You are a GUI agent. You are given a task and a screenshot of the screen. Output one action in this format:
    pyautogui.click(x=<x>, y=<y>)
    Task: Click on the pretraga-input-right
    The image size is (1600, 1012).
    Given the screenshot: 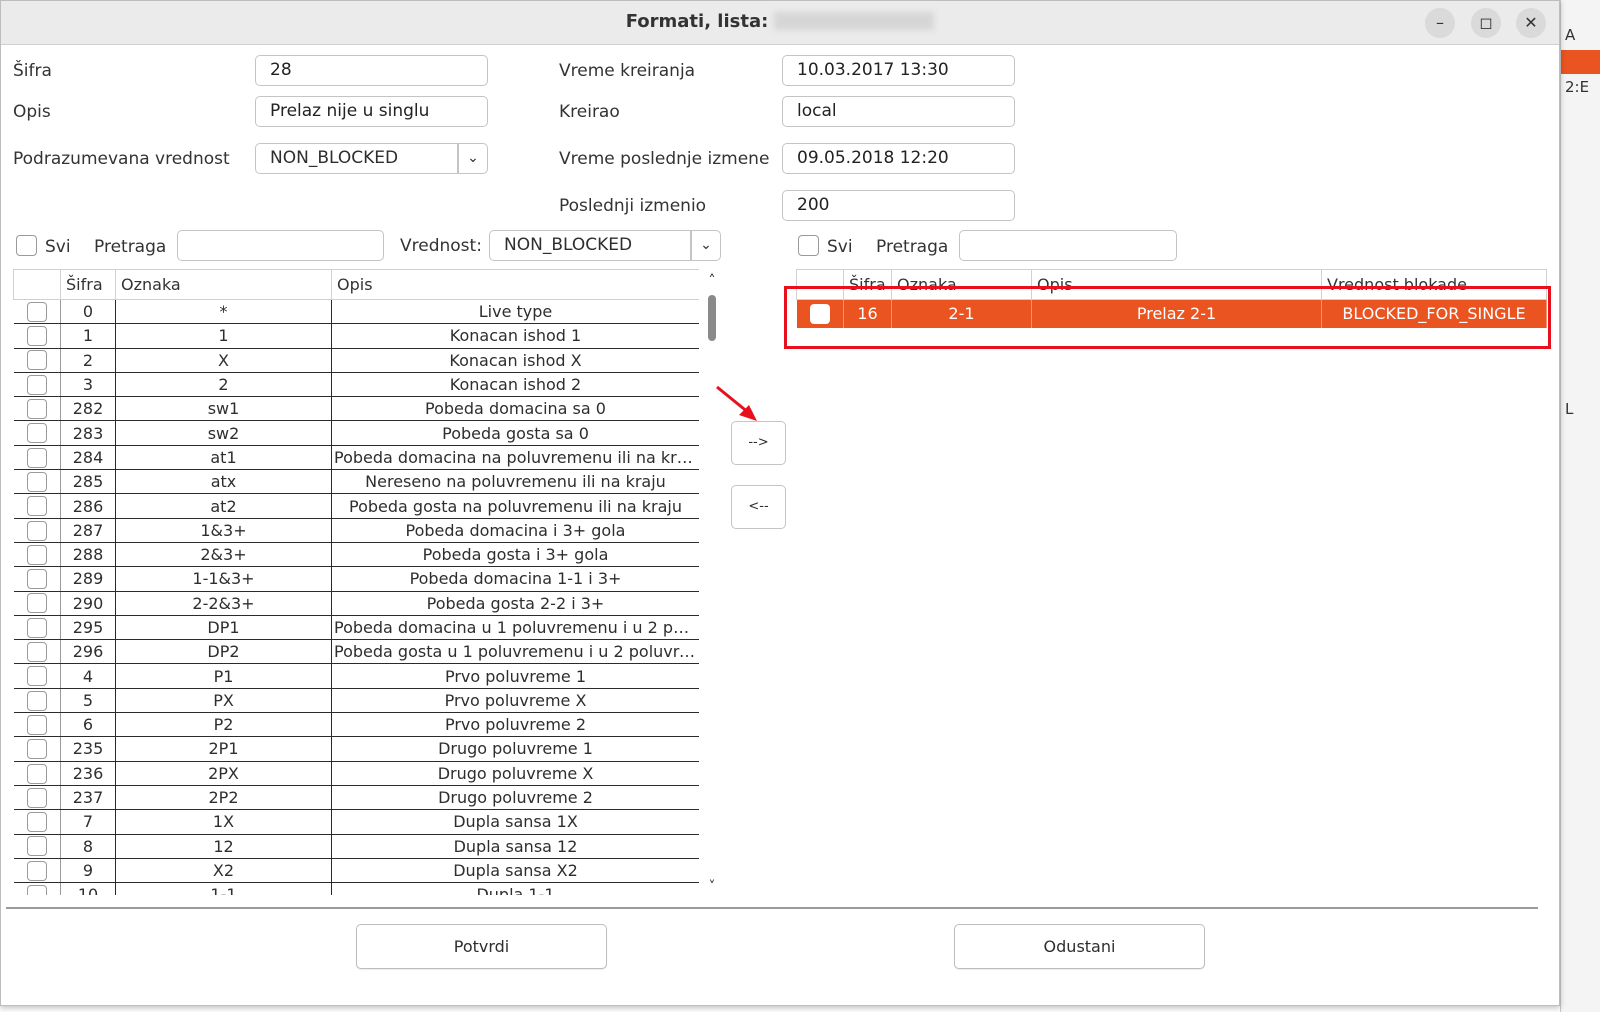 What is the action you would take?
    pyautogui.click(x=1068, y=245)
    